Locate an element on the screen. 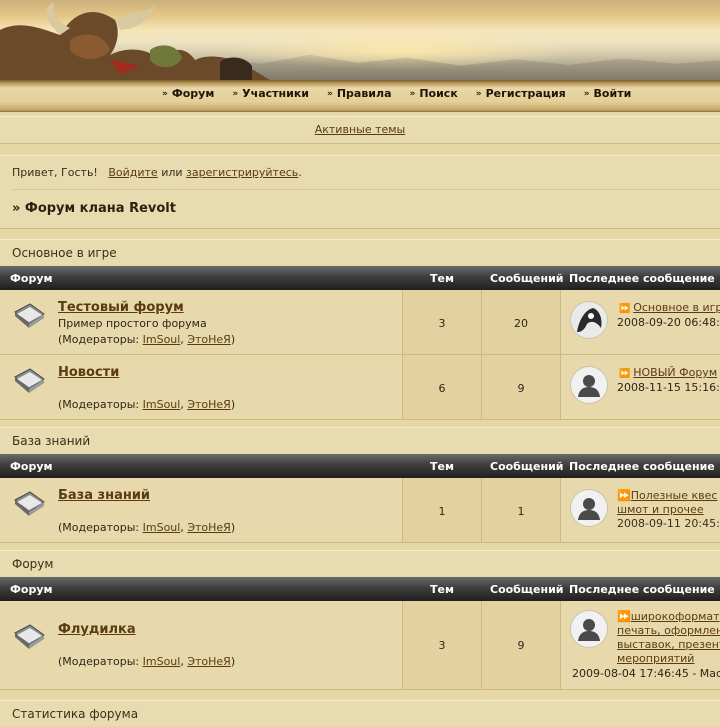 This screenshot has width=720, height=727. forum-title-link: База знаний is located at coordinates (104, 495).